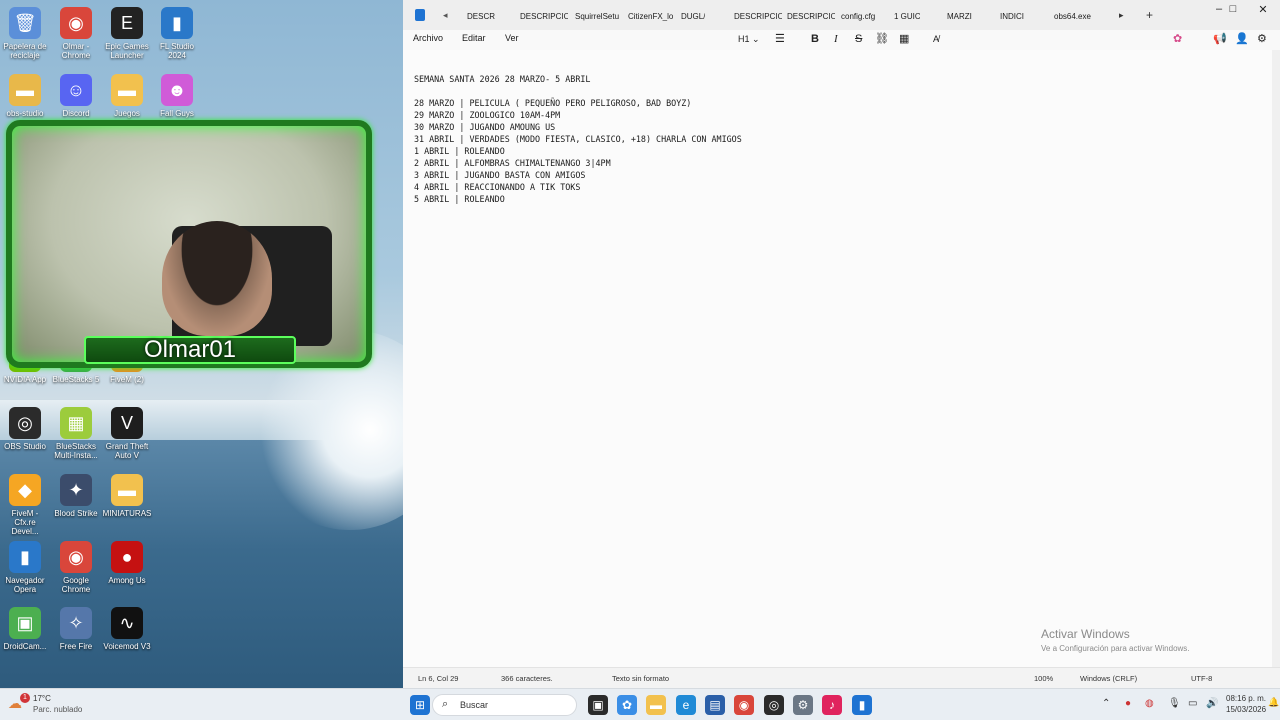 Image resolution: width=1280 pixels, height=720 pixels. I want to click on recycle-bin-icon: 🗑, so click(25, 23).